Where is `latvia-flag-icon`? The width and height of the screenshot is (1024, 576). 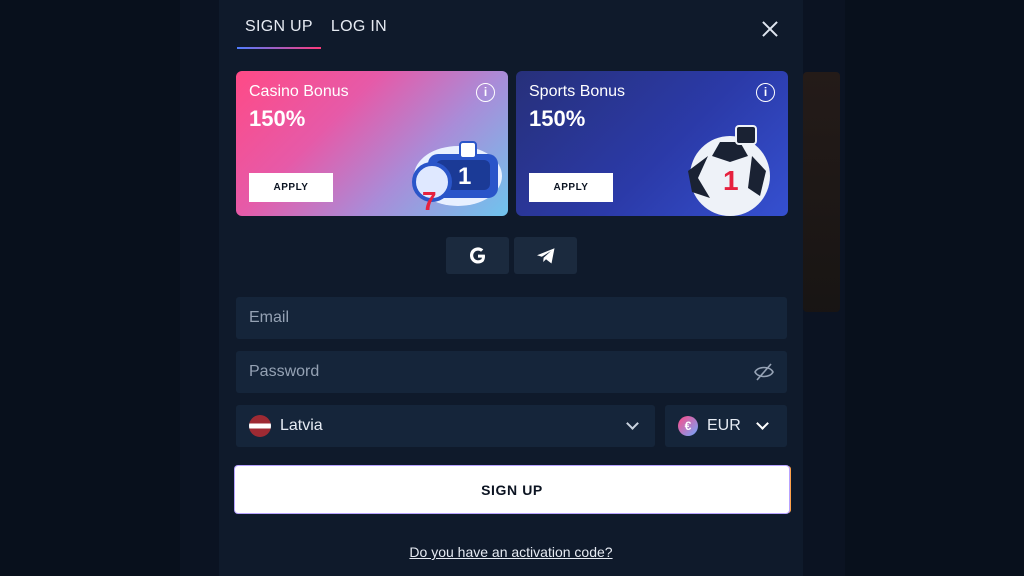
latvia-flag-icon is located at coordinates (260, 426).